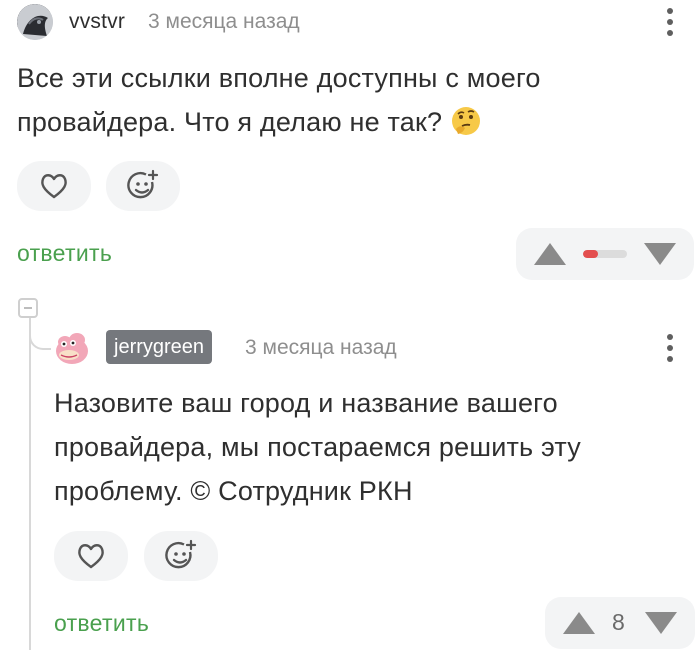  I want to click on thinking-emoji, so click(466, 122).